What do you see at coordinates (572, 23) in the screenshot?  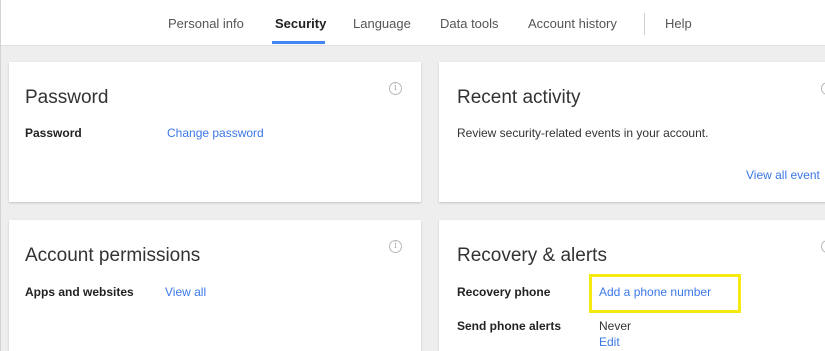 I see `tab-account-history: Account history` at bounding box center [572, 23].